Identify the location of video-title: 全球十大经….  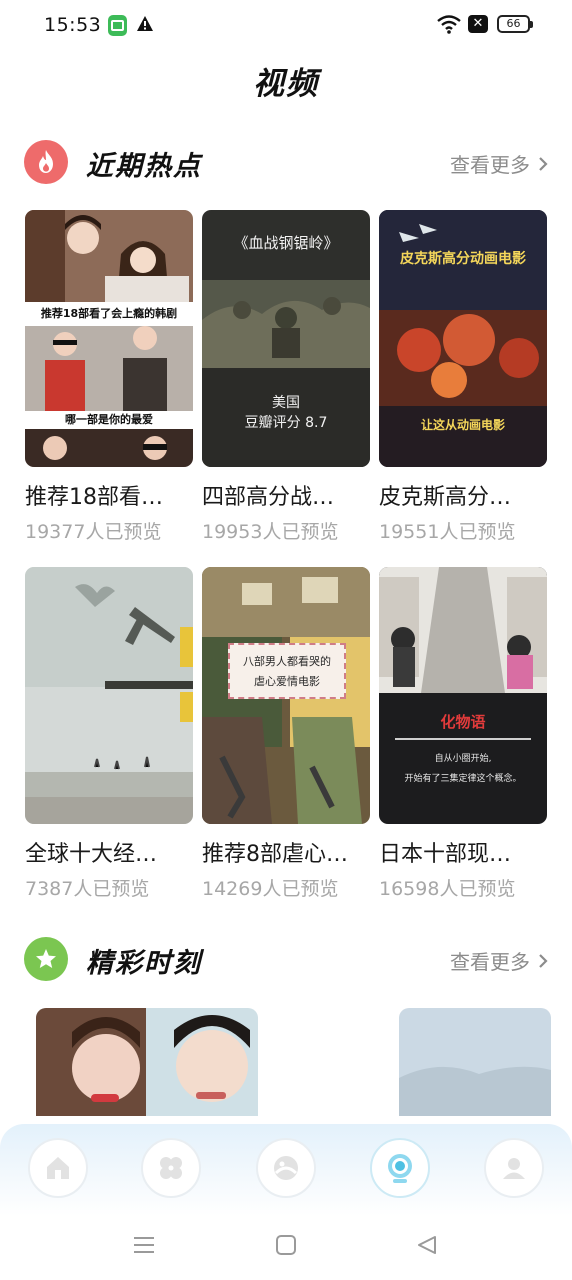
(91, 854).